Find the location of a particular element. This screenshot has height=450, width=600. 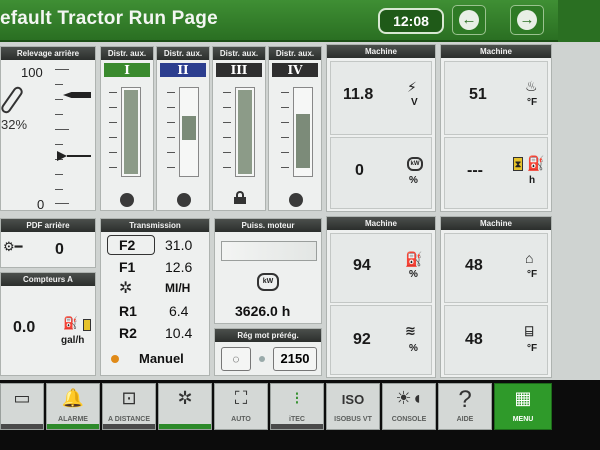

softkey-menu-label: MENU is located at coordinates (523, 419).